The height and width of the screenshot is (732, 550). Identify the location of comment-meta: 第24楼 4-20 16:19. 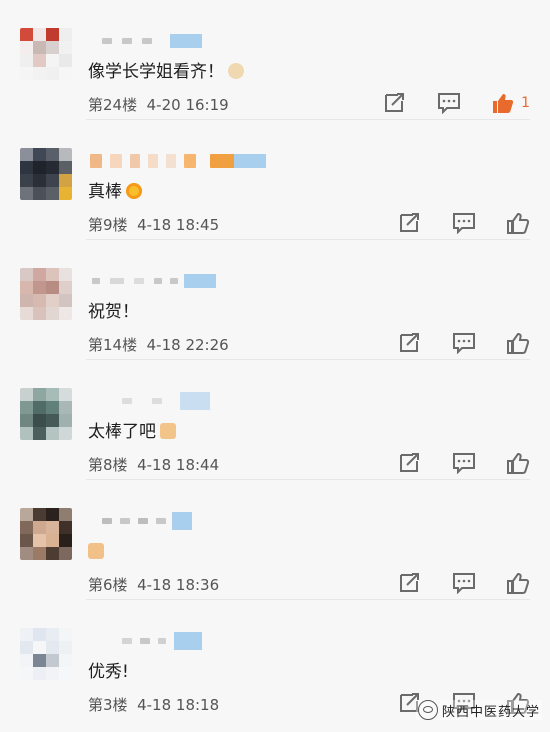
(158, 104).